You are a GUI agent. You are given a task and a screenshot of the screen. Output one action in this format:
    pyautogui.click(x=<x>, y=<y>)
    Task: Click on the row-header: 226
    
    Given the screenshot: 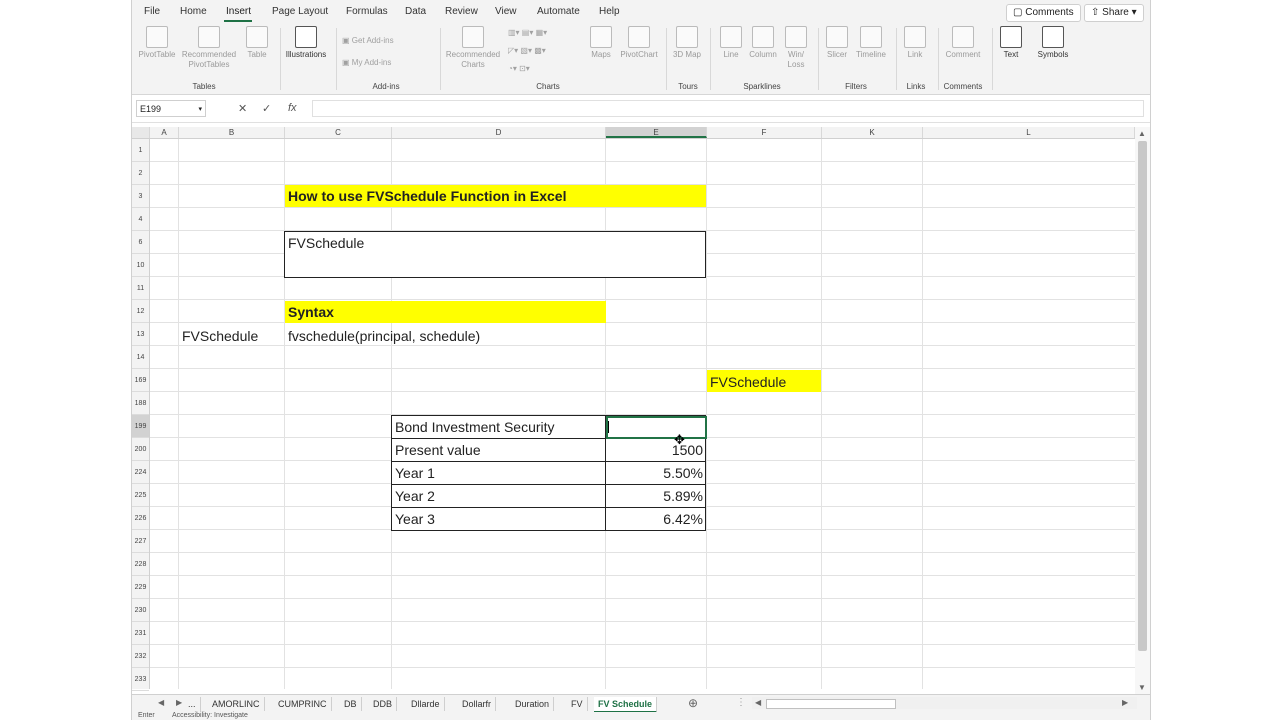 What is the action you would take?
    pyautogui.click(x=140, y=518)
    